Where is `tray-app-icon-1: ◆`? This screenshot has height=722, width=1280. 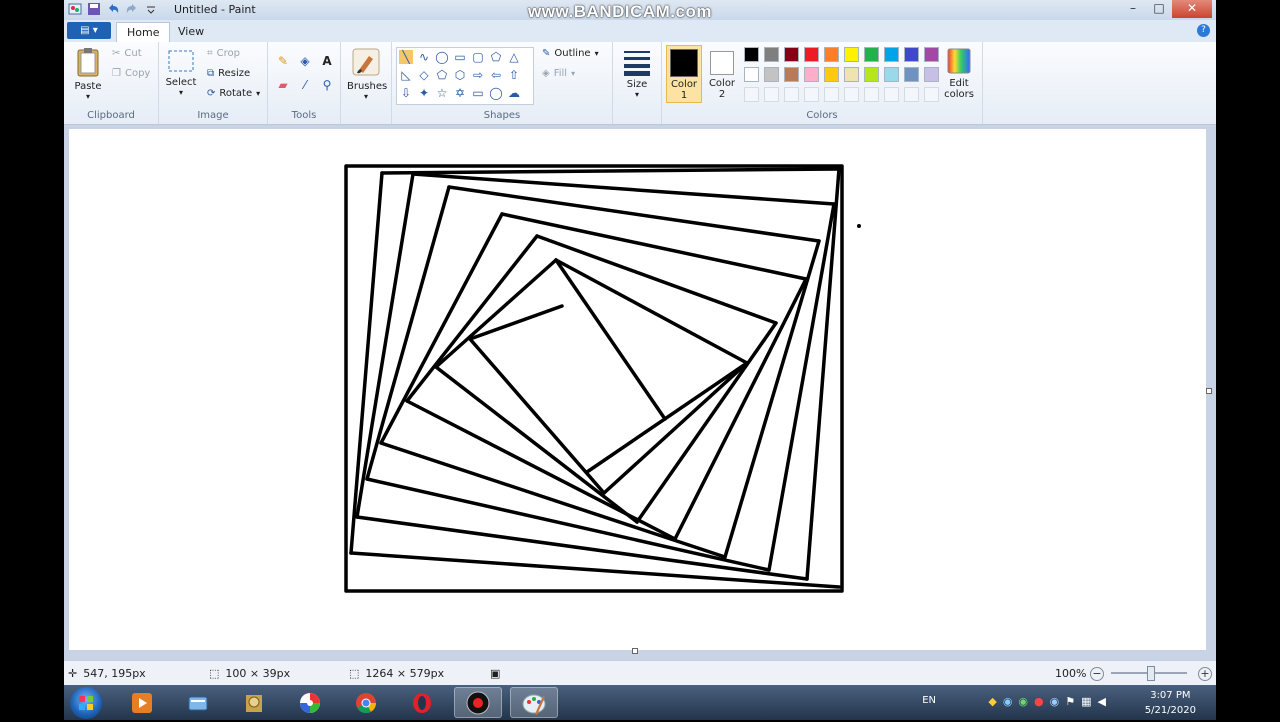
tray-app-icon-1: ◆ is located at coordinates (992, 701).